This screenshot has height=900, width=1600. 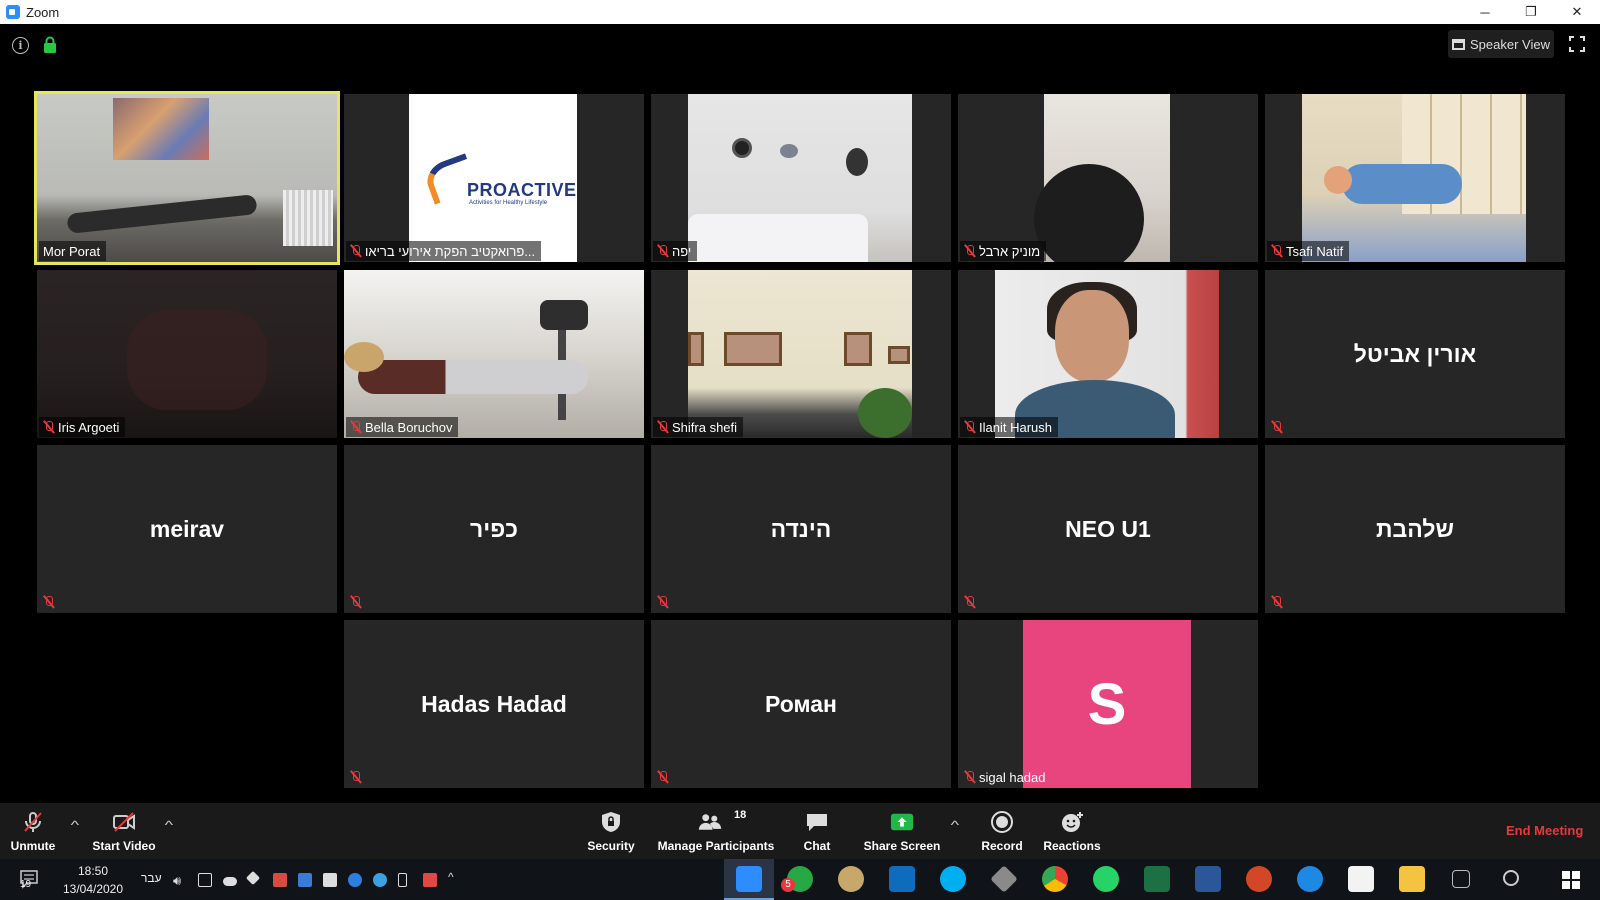 What do you see at coordinates (801, 178) in the screenshot?
I see `video-tile: יפה` at bounding box center [801, 178].